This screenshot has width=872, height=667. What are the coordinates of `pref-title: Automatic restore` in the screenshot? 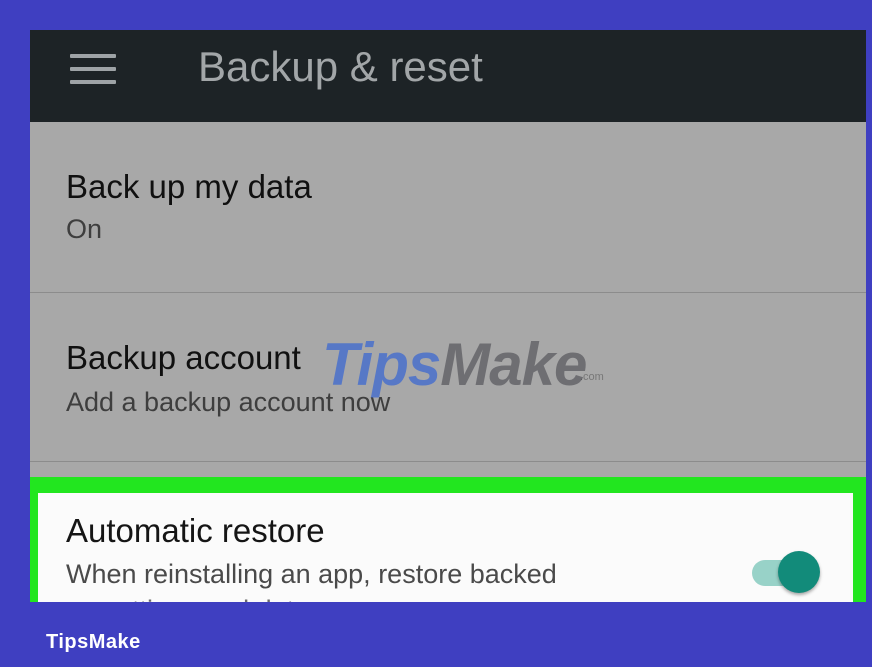 It's located at (195, 530).